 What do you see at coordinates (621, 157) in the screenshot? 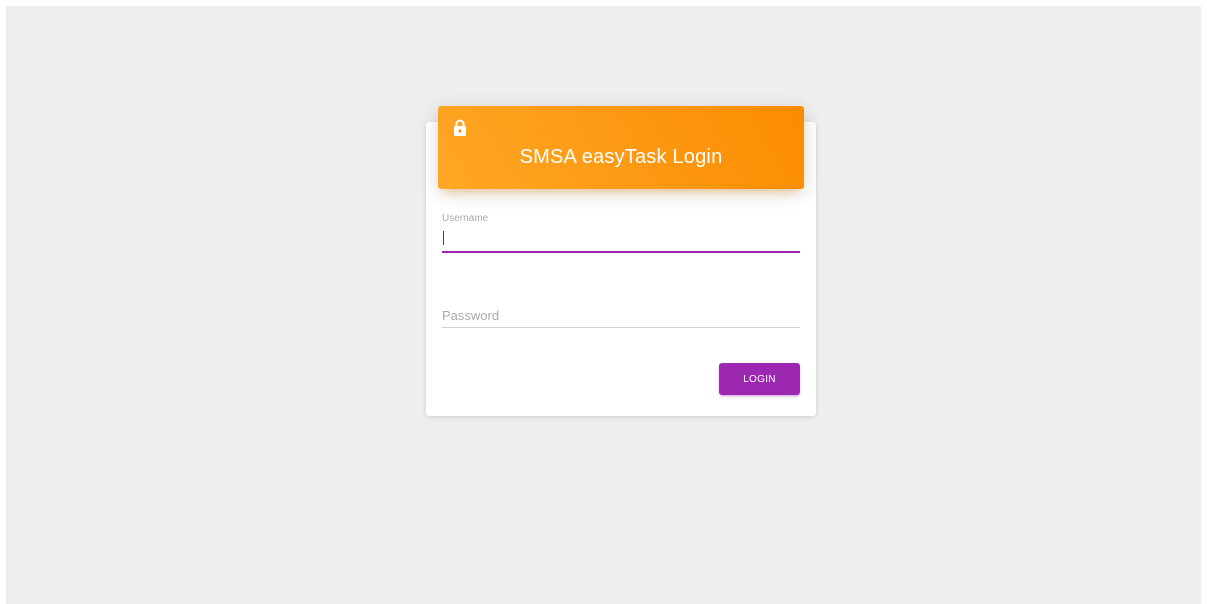
I see `login-title: SMSA easyTask Login` at bounding box center [621, 157].